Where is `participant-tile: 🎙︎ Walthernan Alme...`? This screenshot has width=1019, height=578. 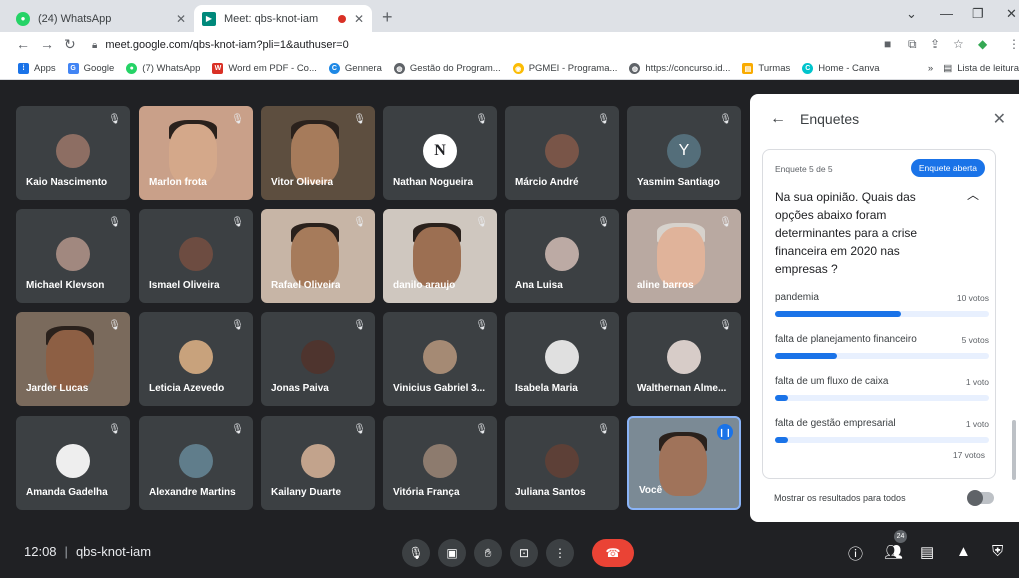 participant-tile: 🎙︎ Walthernan Alme... is located at coordinates (684, 359).